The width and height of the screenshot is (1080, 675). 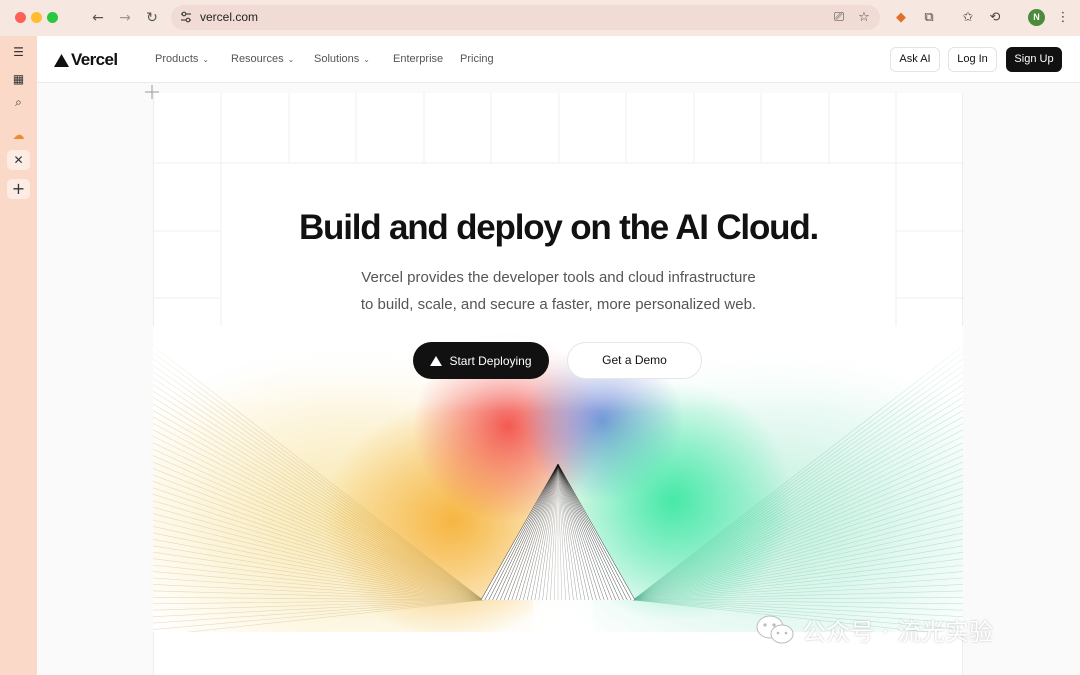 I want to click on ask-ai-button: Ask AI, so click(x=915, y=59).